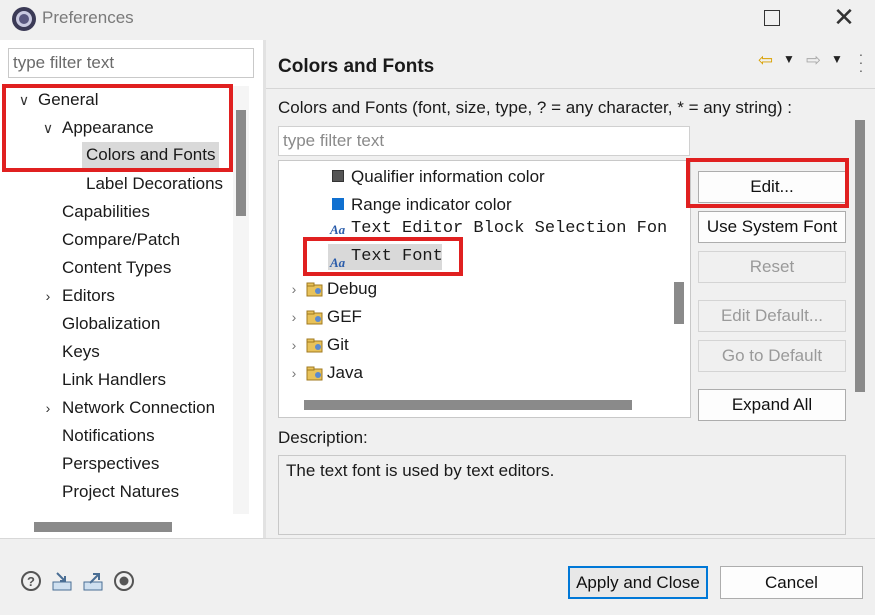  What do you see at coordinates (420, 470) in the screenshot?
I see `description-text: The text font is used by text editors.` at bounding box center [420, 470].